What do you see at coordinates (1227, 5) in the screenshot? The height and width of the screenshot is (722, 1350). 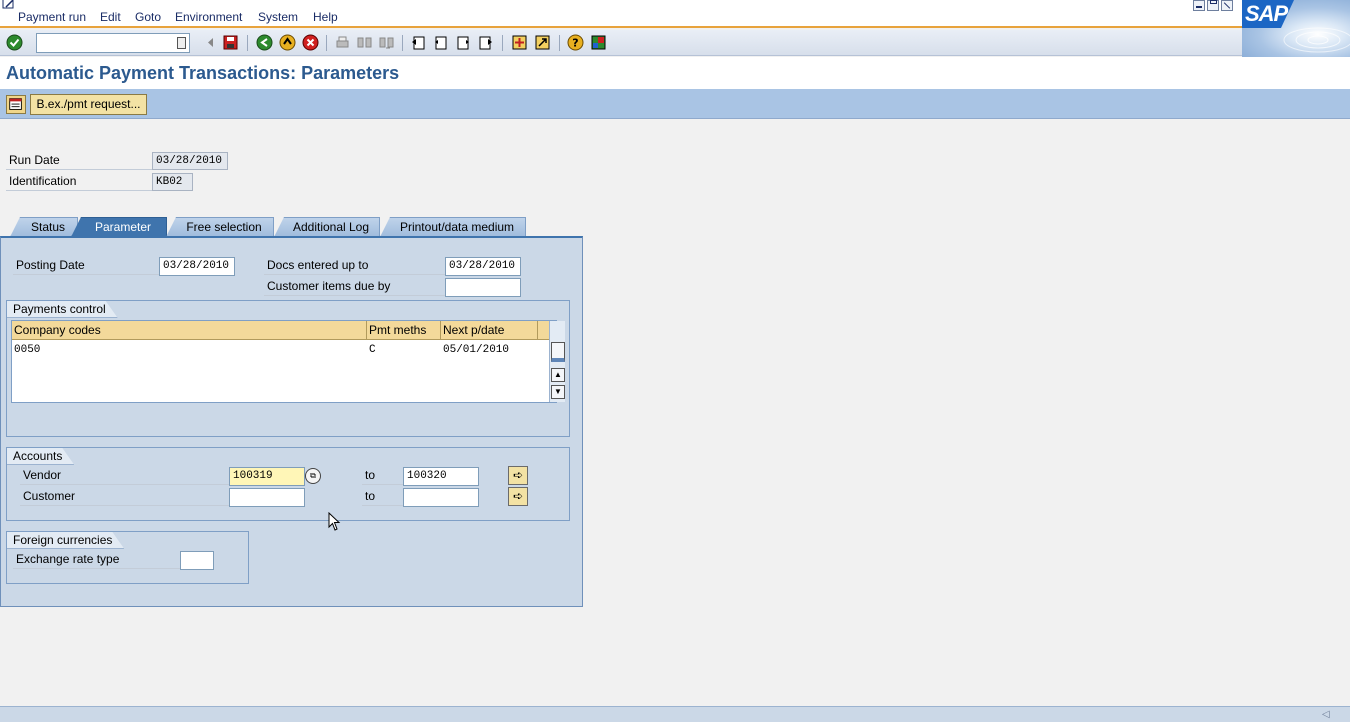 I see `close-icon` at bounding box center [1227, 5].